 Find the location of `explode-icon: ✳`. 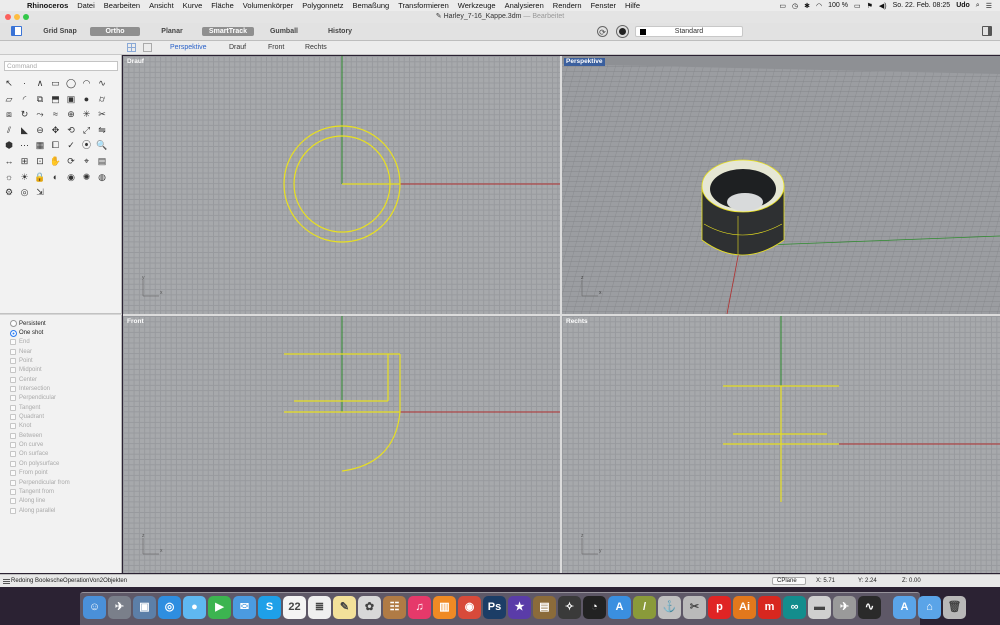

explode-icon: ✳ is located at coordinates (87, 114).